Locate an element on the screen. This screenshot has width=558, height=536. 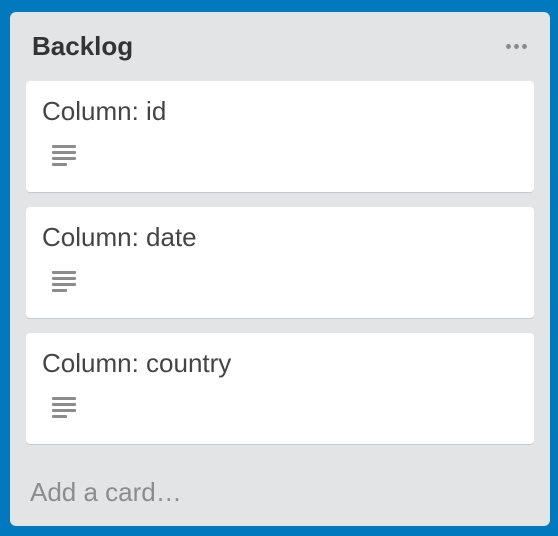
list-title: Backlog is located at coordinates (82, 46).